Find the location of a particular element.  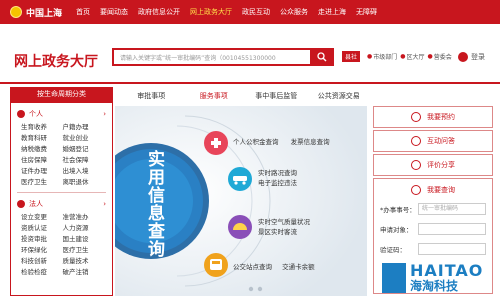

category-item: 准营准办 is located at coordinates (84, 217).